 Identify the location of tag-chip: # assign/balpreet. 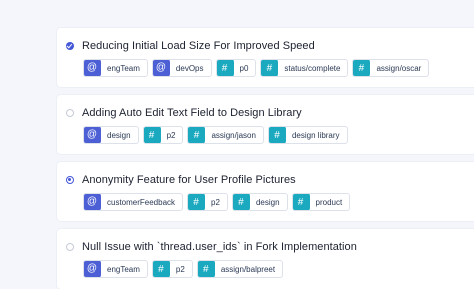
(240, 269).